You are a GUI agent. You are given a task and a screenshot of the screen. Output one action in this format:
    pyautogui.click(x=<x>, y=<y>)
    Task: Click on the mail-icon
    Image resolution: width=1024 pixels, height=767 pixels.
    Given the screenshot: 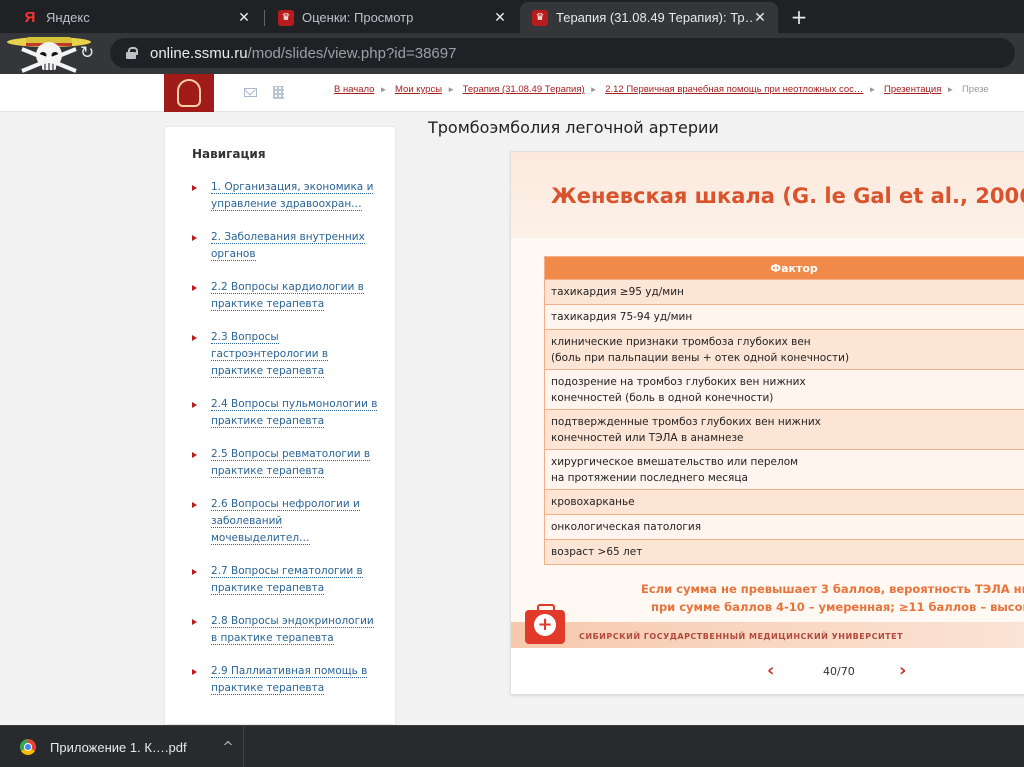 What is the action you would take?
    pyautogui.click(x=250, y=92)
    